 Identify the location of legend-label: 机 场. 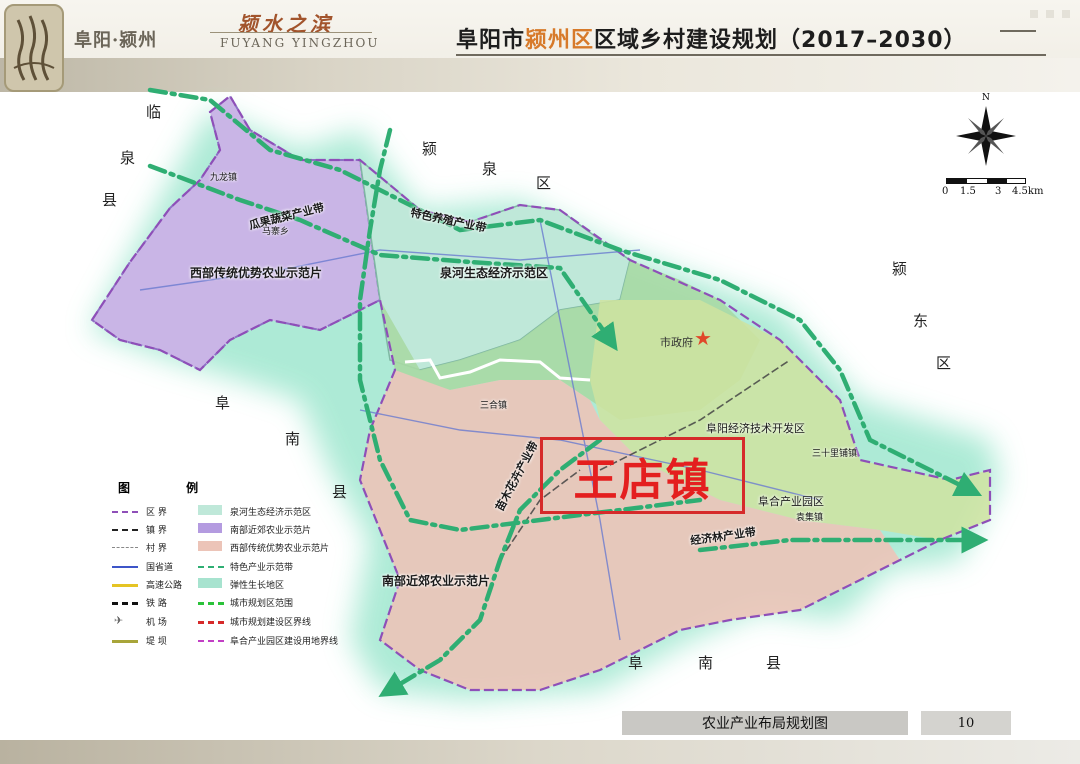
(156, 623).